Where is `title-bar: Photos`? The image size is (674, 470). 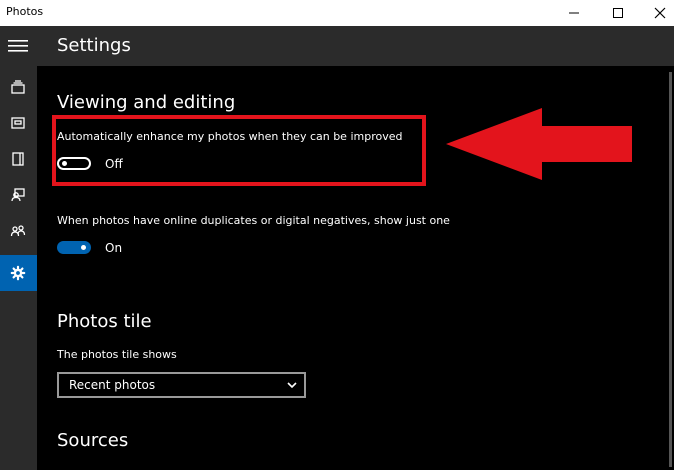
title-bar: Photos is located at coordinates (337, 13).